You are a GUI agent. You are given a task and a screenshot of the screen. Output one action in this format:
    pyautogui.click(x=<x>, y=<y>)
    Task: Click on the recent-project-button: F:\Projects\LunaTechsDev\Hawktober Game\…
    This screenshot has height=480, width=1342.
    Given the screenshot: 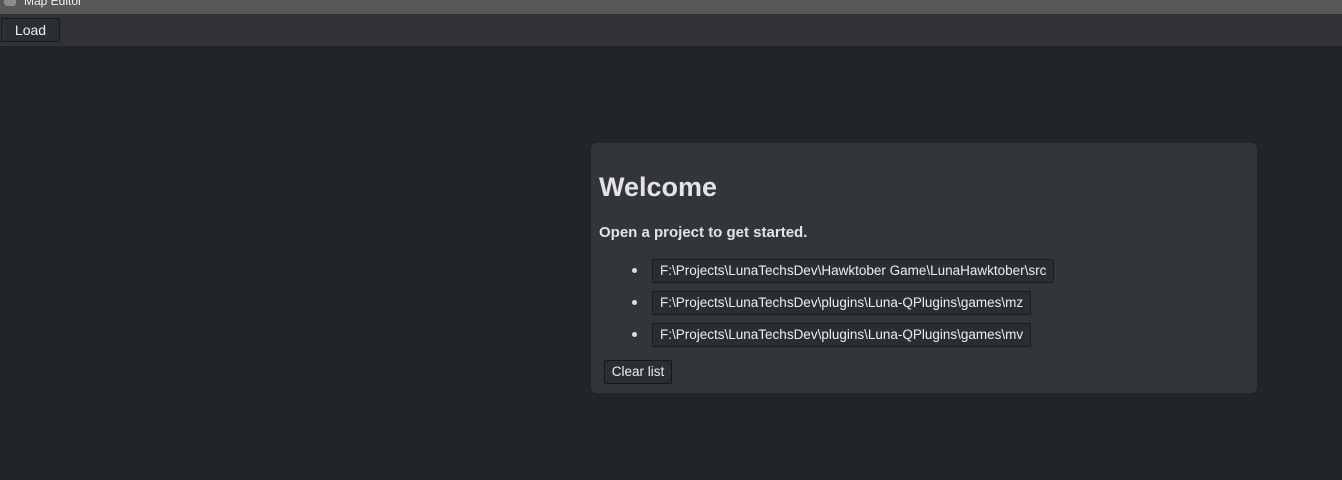 What is the action you would take?
    pyautogui.click(x=853, y=271)
    